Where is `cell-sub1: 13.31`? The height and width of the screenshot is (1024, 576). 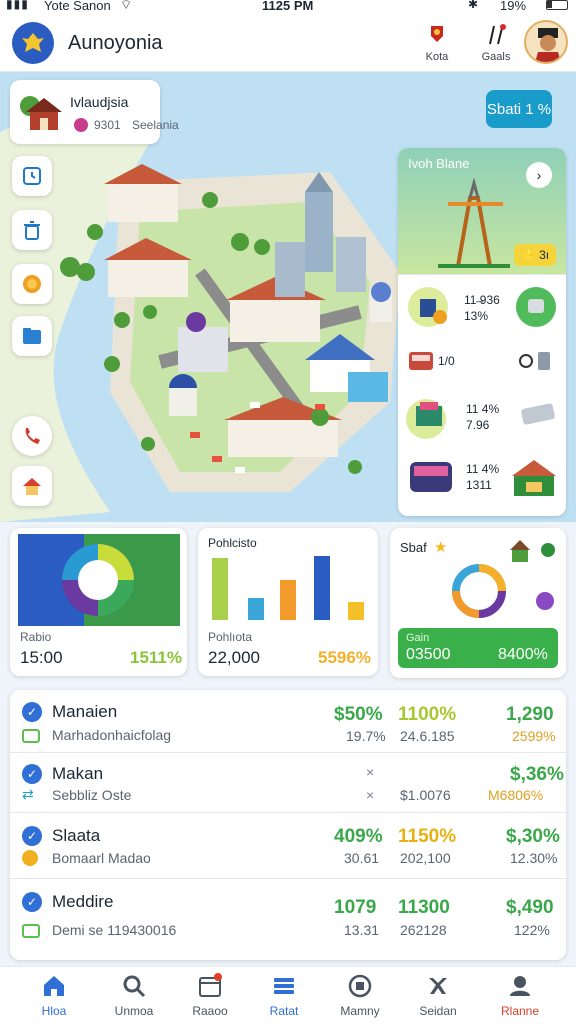
cell-sub1: 13.31 is located at coordinates (362, 930).